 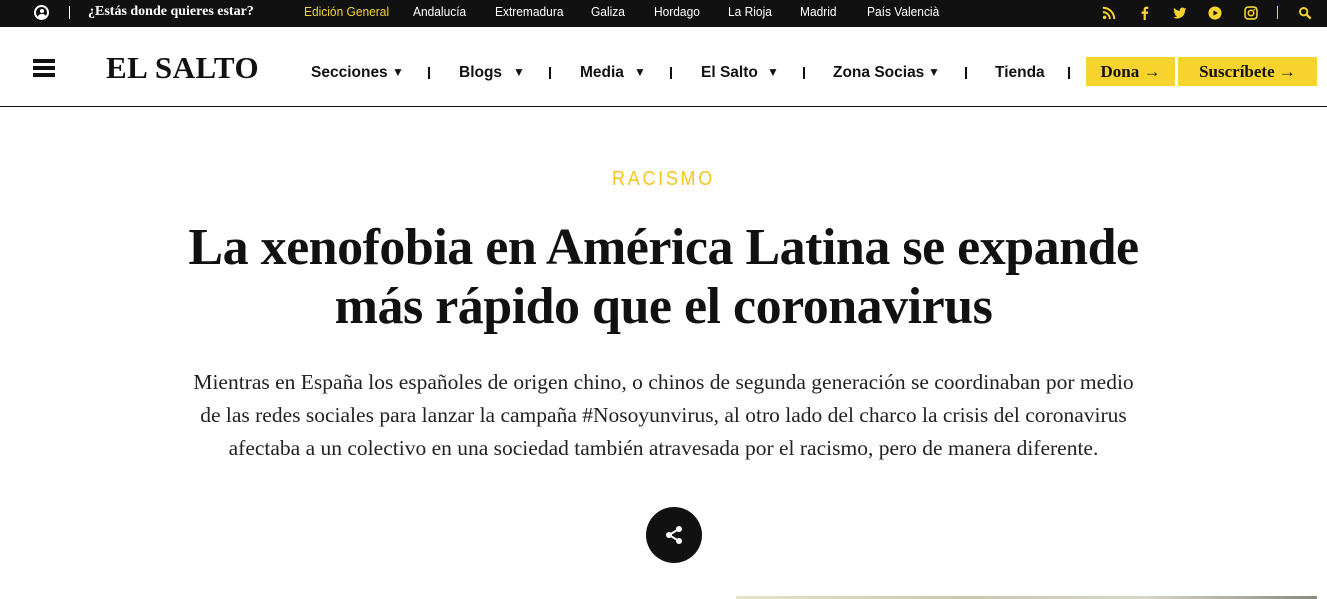 What do you see at coordinates (903, 11) in the screenshot?
I see `edition-link-pais-valencia: País Valencià` at bounding box center [903, 11].